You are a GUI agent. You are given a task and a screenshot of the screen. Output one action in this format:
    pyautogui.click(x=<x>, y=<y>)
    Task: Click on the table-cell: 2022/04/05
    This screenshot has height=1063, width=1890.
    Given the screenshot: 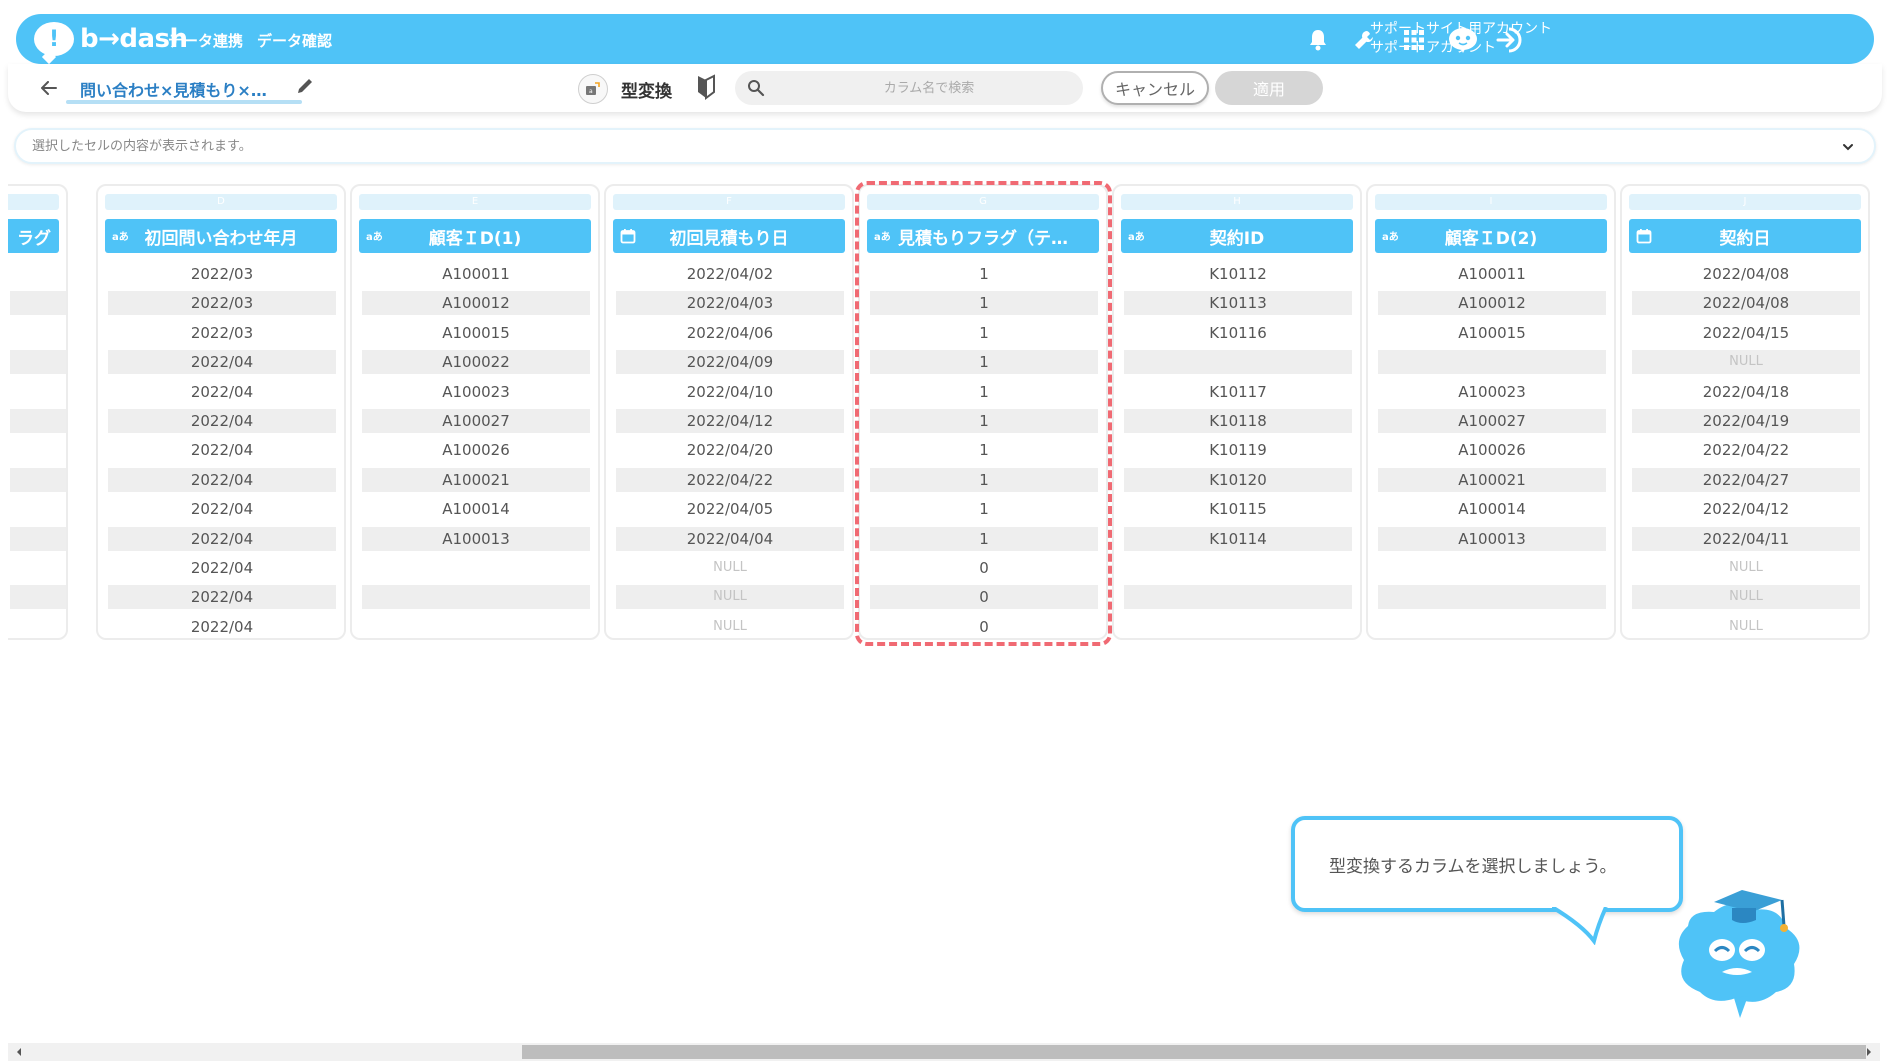 What is the action you would take?
    pyautogui.click(x=730, y=509)
    